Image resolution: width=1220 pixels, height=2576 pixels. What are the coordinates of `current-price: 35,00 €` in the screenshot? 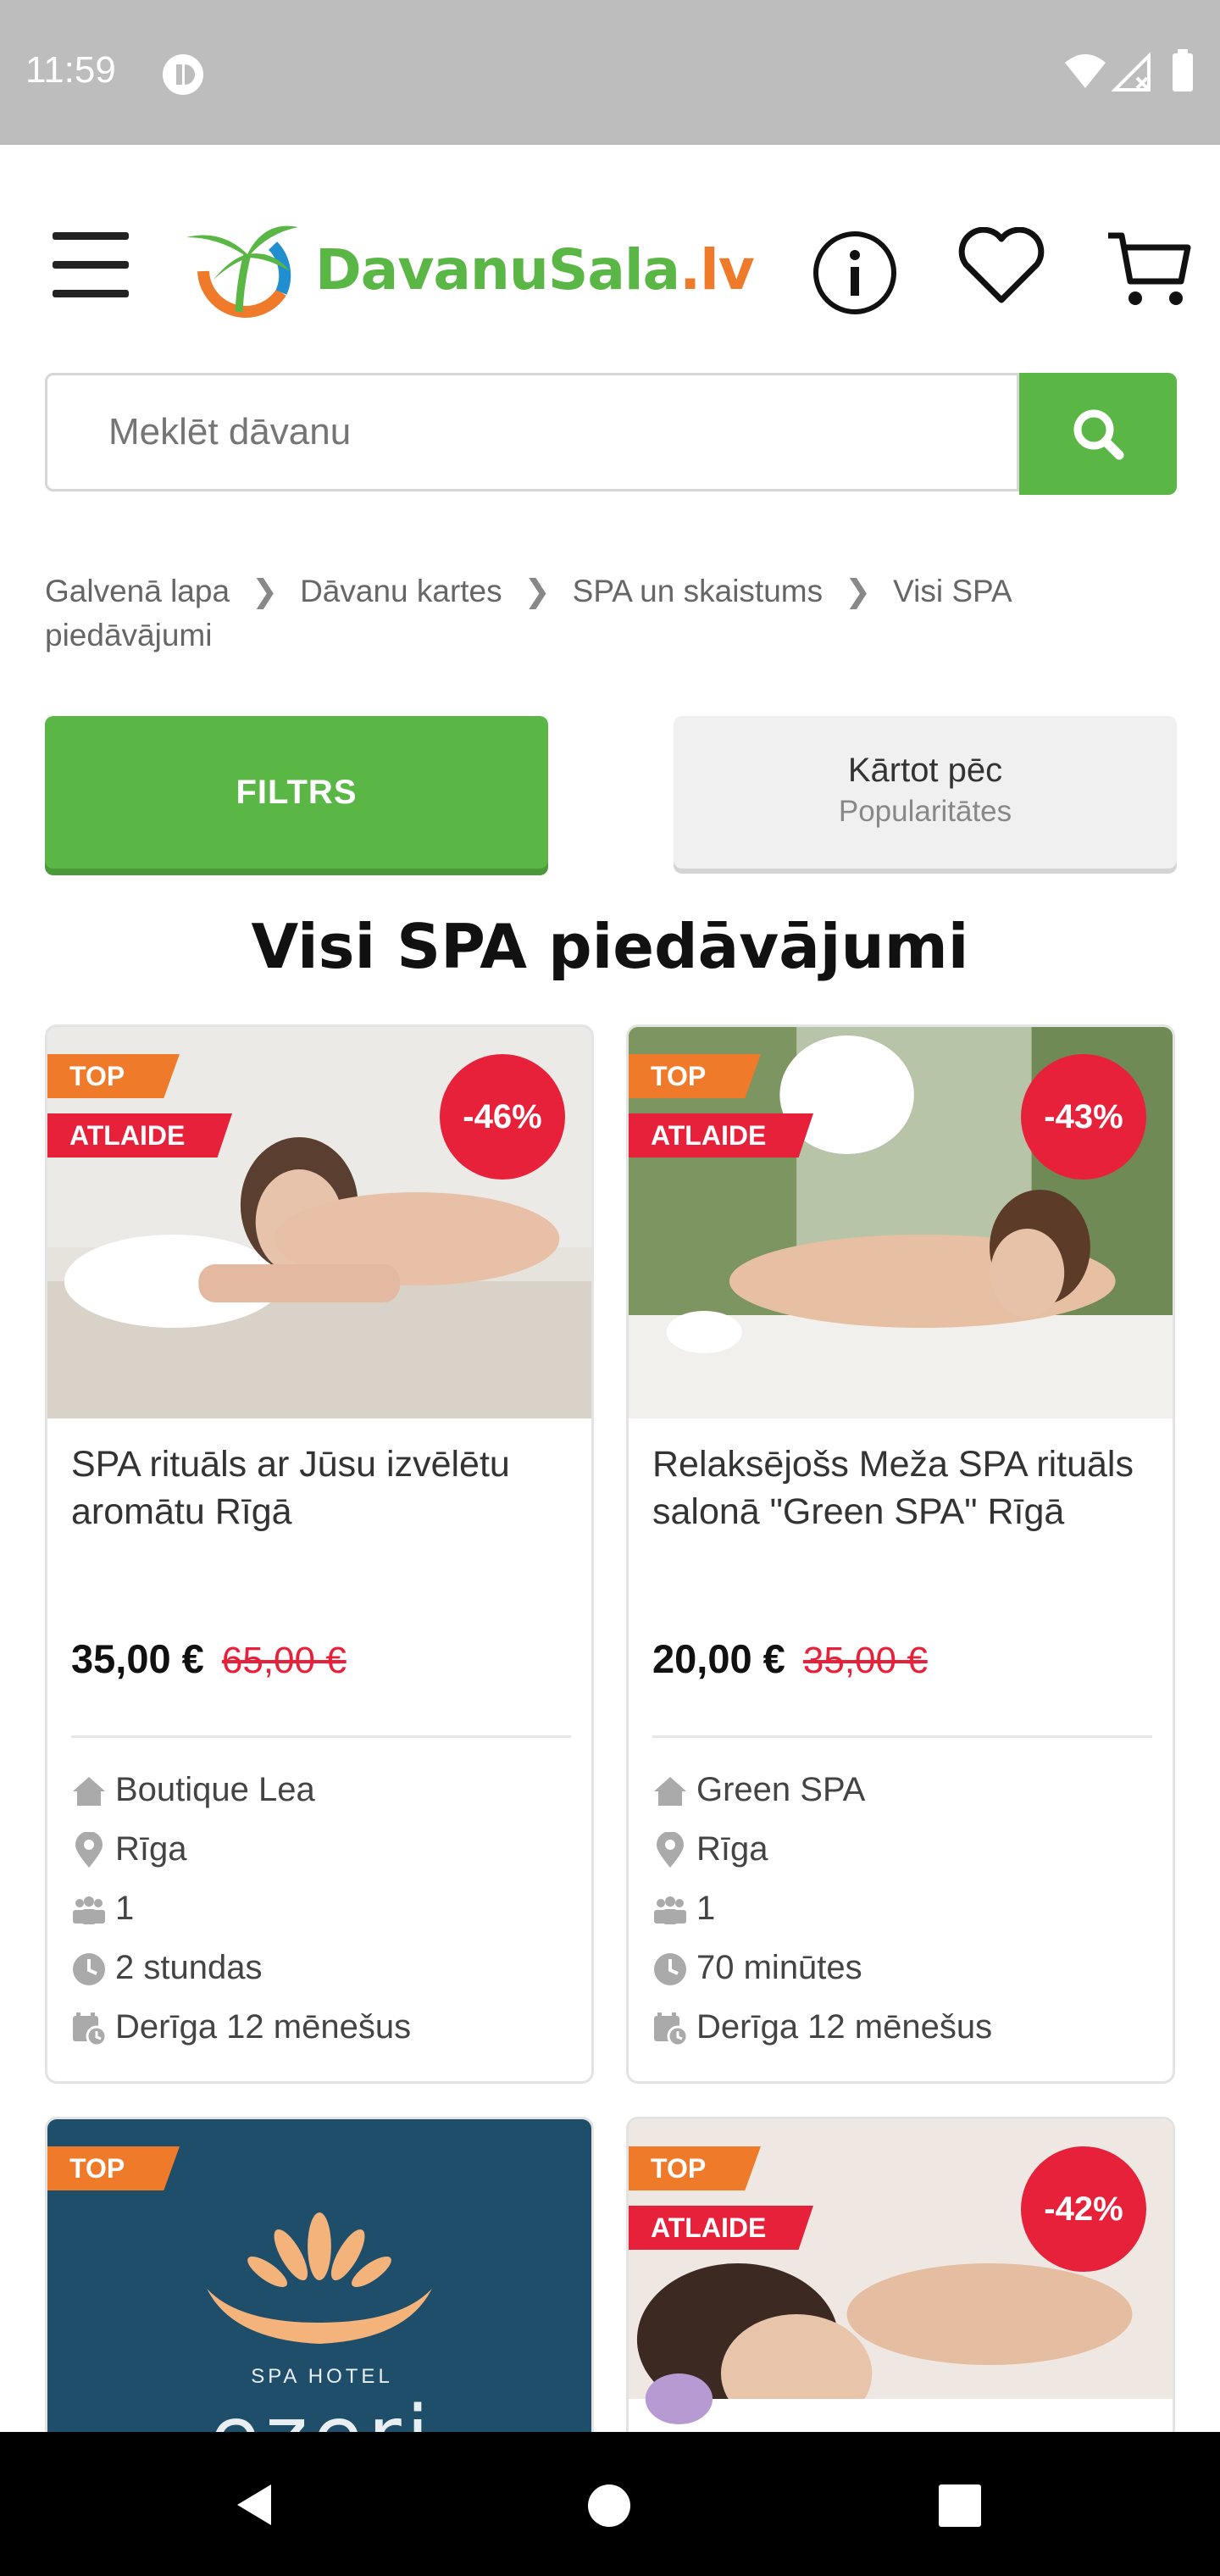 It's located at (137, 1658).